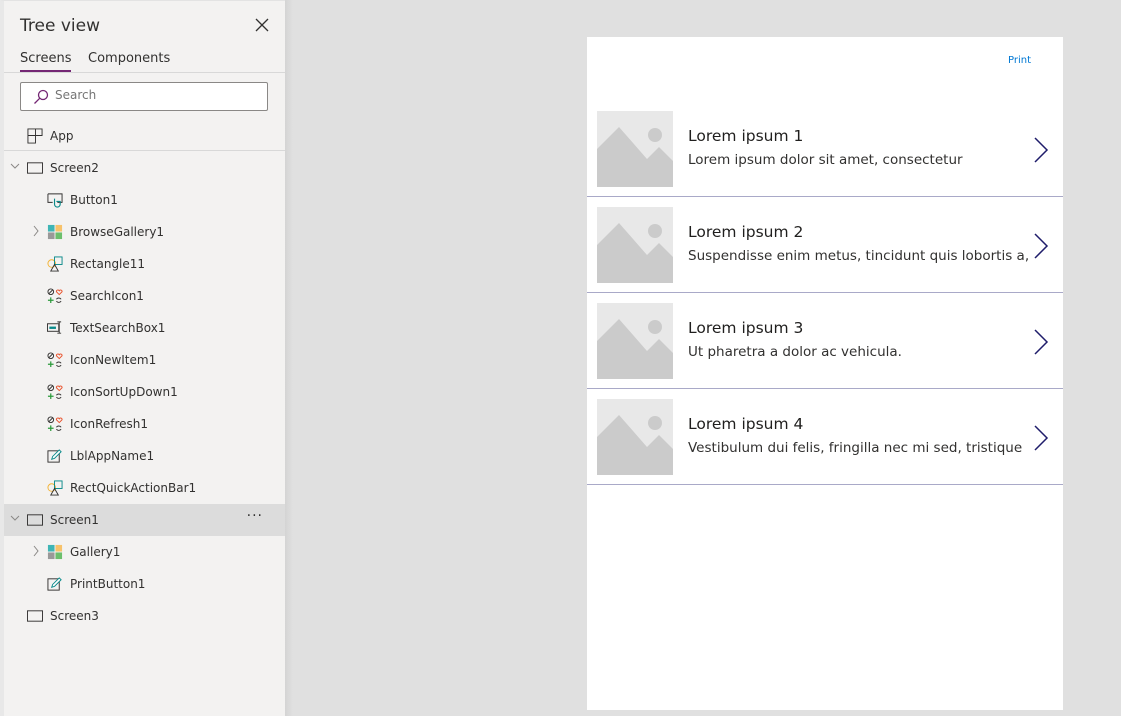 The image size is (1121, 716). Describe the element at coordinates (144, 72) in the screenshot. I see `divider` at that location.